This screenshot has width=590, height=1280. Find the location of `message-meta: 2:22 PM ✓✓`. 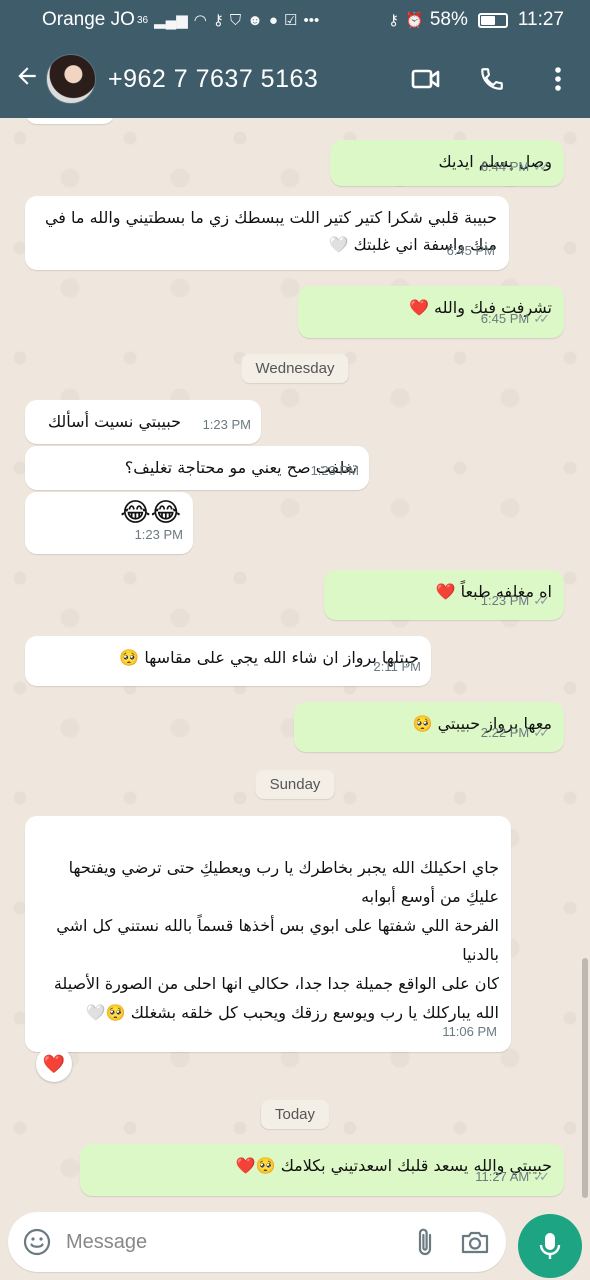

message-meta: 2:22 PM ✓✓ is located at coordinates (515, 732).